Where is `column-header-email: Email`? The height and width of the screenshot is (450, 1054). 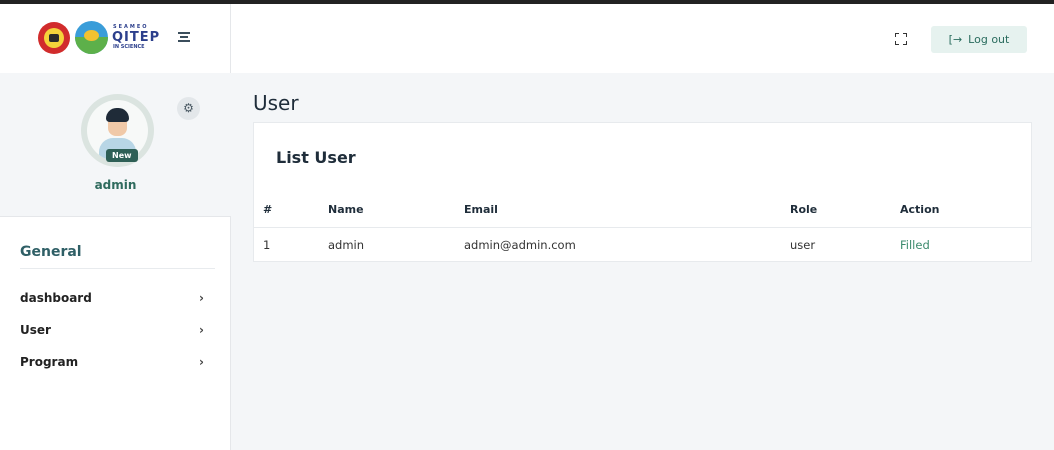 column-header-email: Email is located at coordinates (481, 209).